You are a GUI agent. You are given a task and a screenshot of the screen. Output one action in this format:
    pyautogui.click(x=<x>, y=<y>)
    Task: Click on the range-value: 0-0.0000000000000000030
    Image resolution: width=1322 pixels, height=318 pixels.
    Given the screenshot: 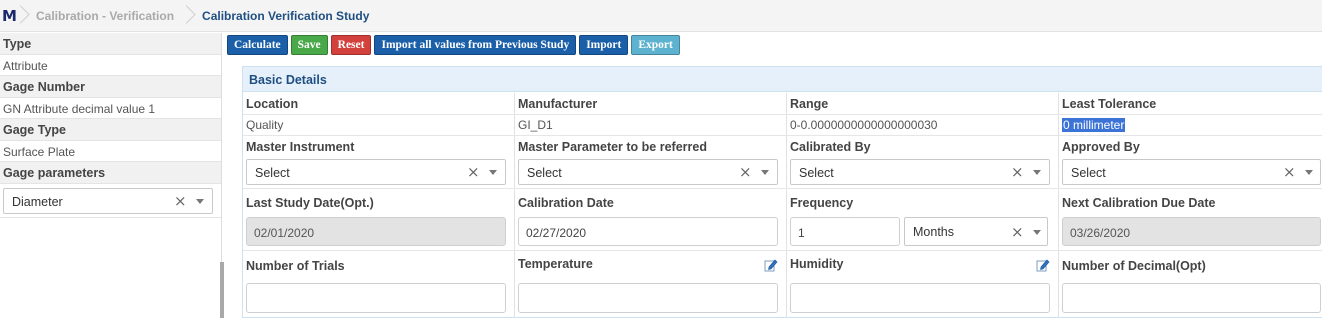 What is the action you would take?
    pyautogui.click(x=864, y=125)
    